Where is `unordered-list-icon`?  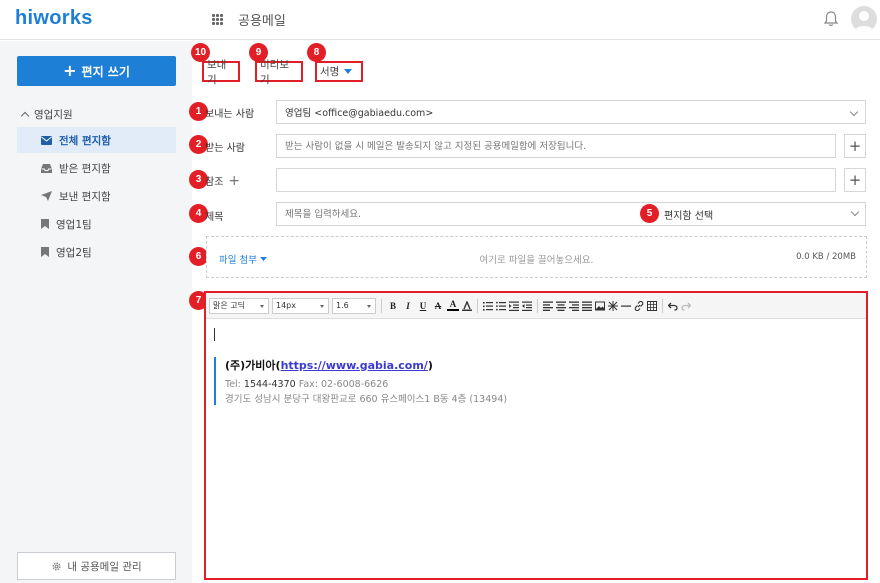
unordered-list-icon is located at coordinates (501, 306).